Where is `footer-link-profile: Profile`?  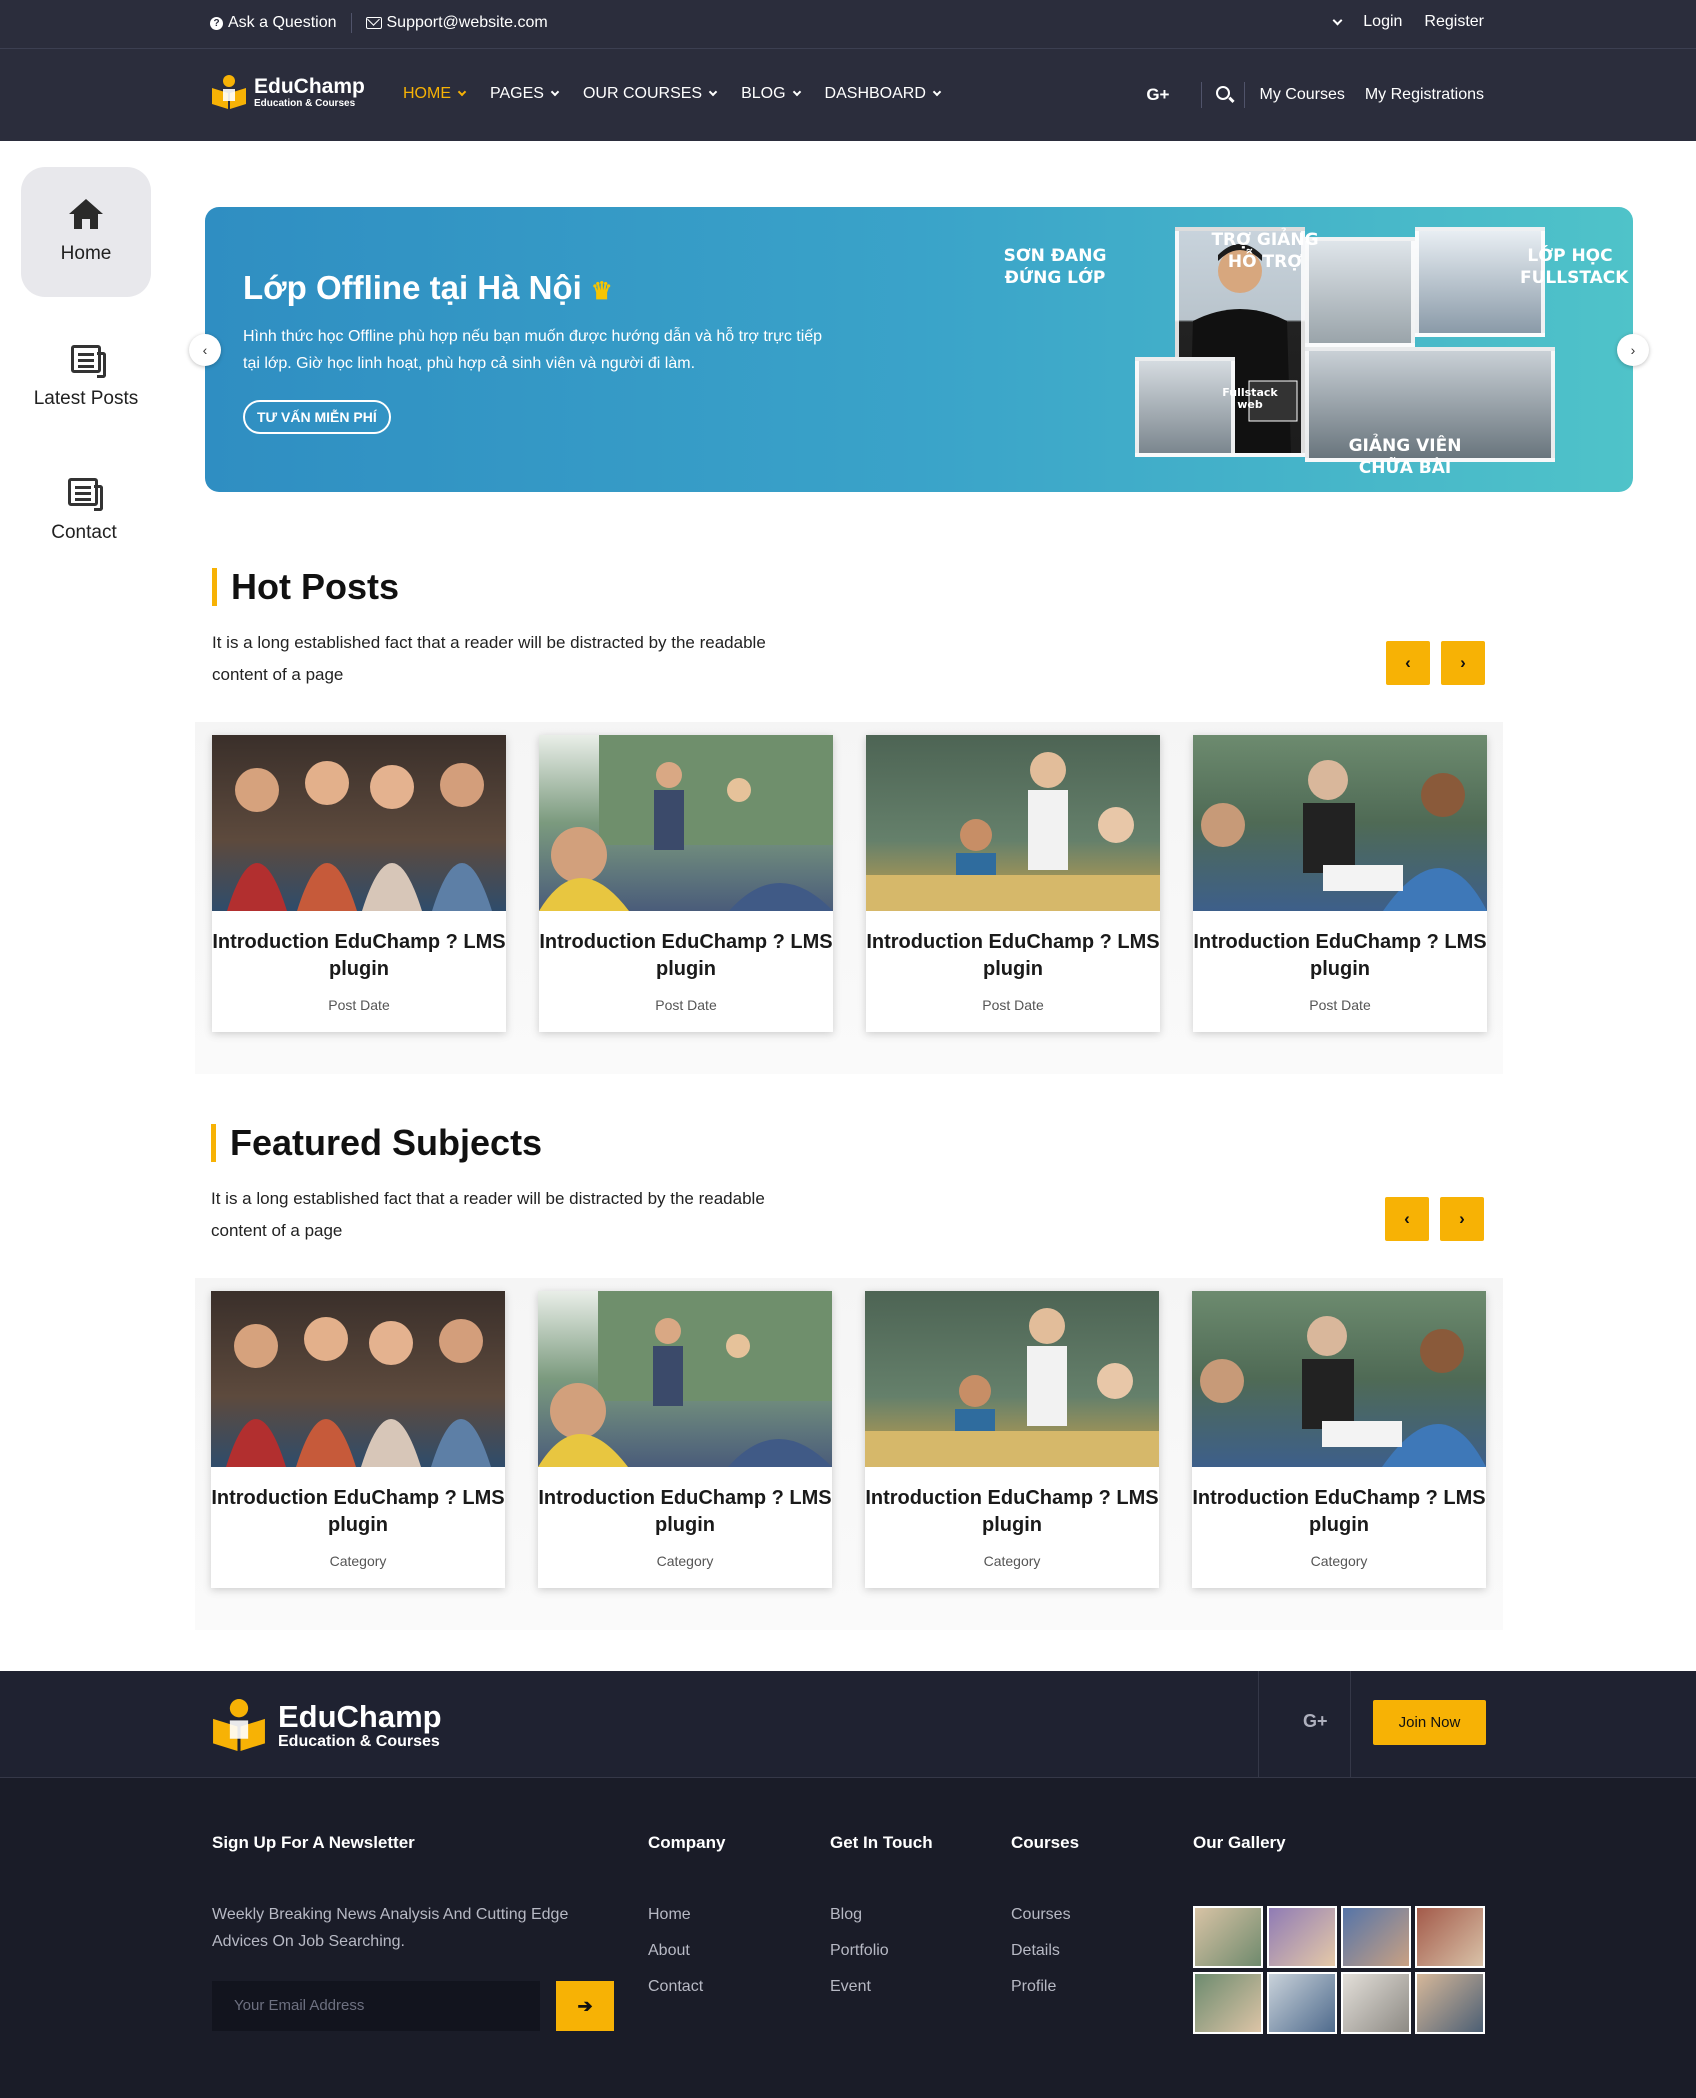
footer-link-profile: Profile is located at coordinates (1033, 1987).